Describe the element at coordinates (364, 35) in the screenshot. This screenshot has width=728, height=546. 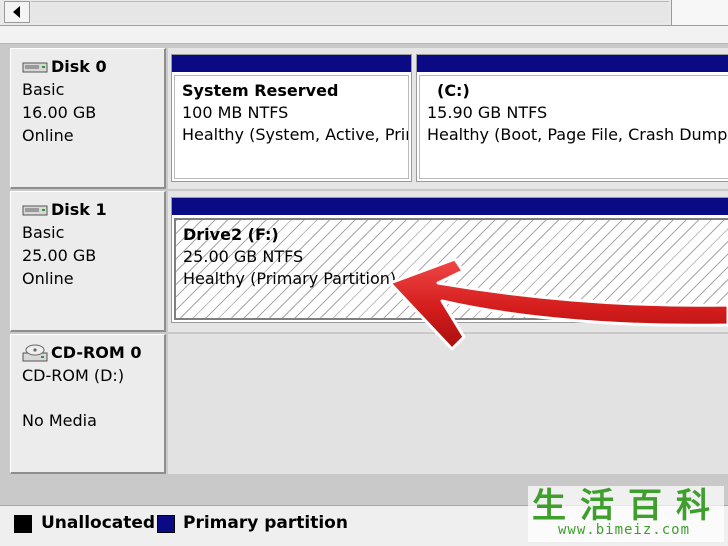
I see `pane-separator` at that location.